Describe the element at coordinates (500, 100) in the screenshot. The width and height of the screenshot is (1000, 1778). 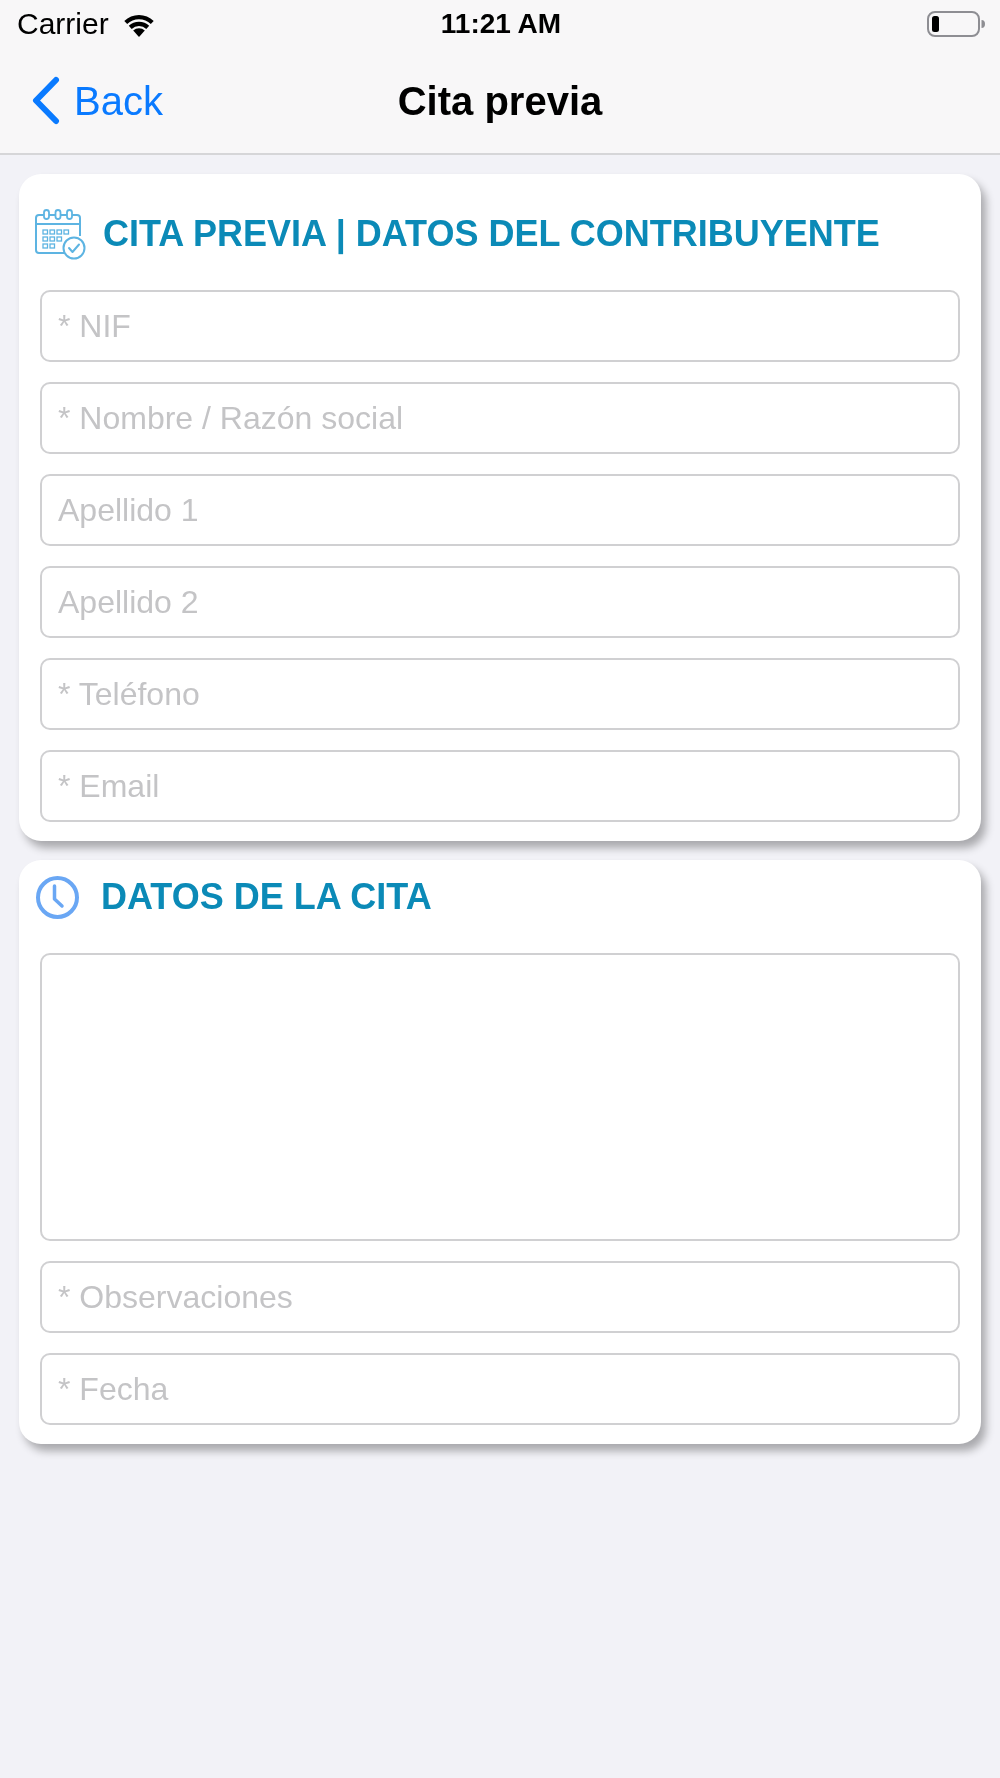
I see `screen-title: Cita previa` at that location.